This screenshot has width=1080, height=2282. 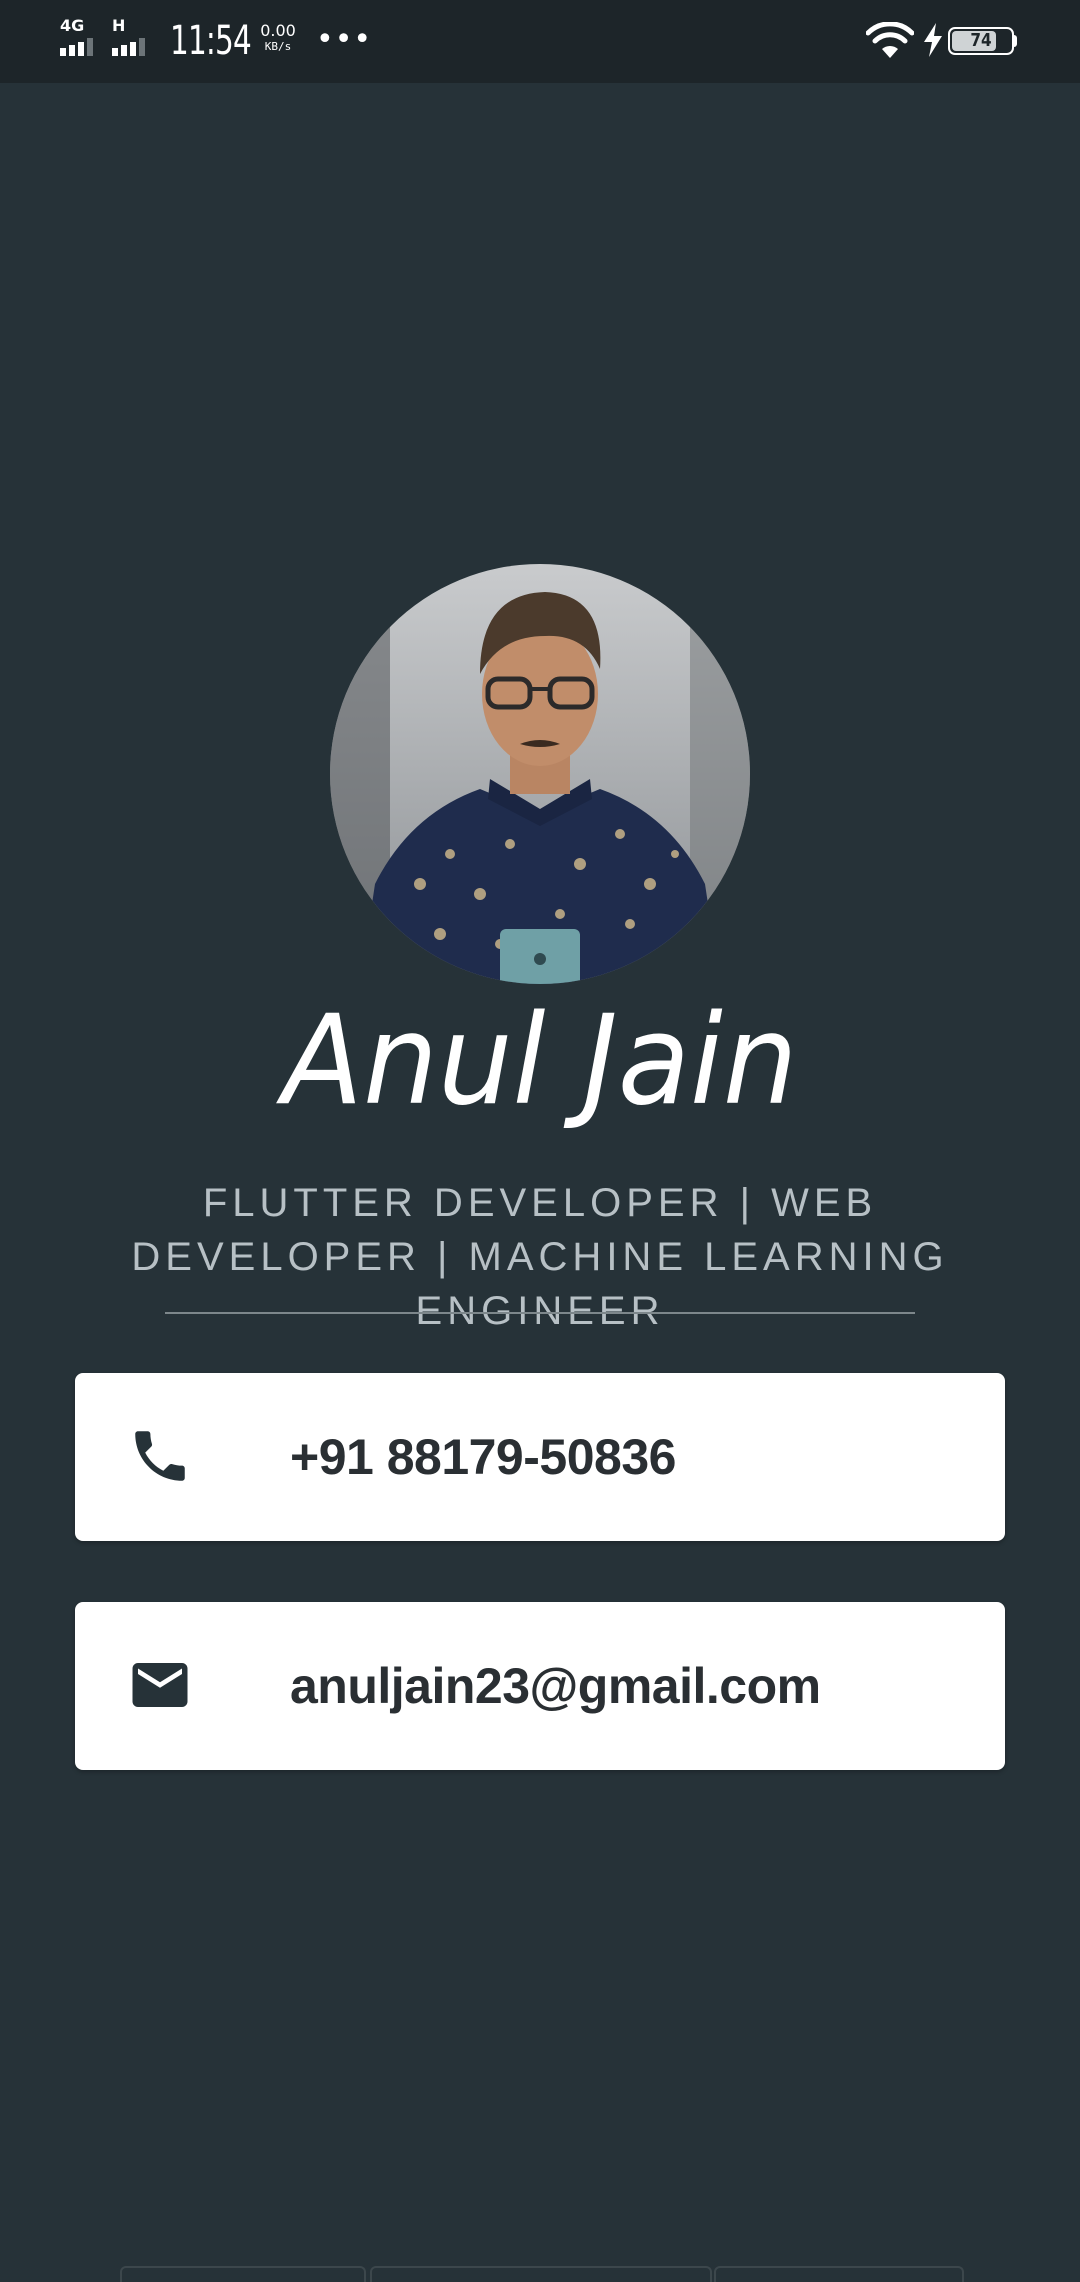 I want to click on charging-bolt-icon, so click(x=933, y=40).